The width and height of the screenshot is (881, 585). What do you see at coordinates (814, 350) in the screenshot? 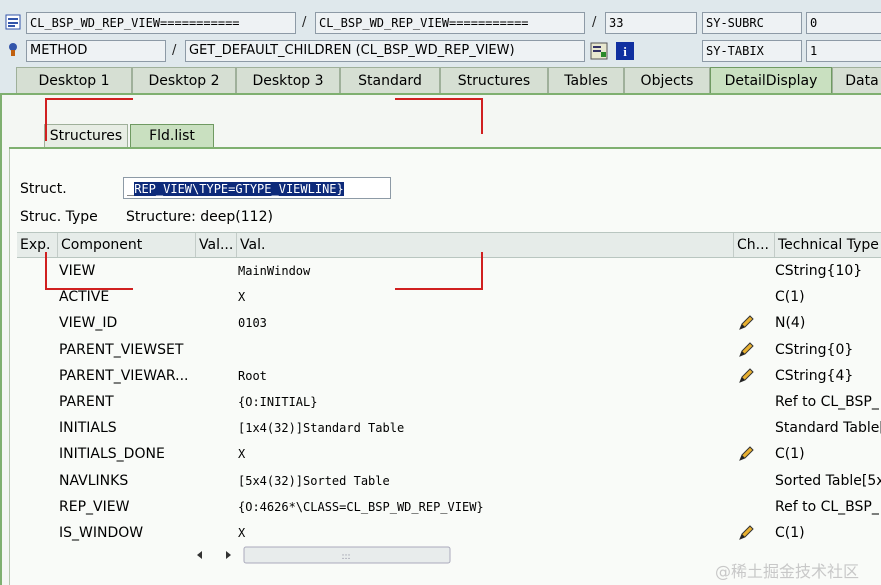
I see `technical-type-cell: CString{0}` at bounding box center [814, 350].